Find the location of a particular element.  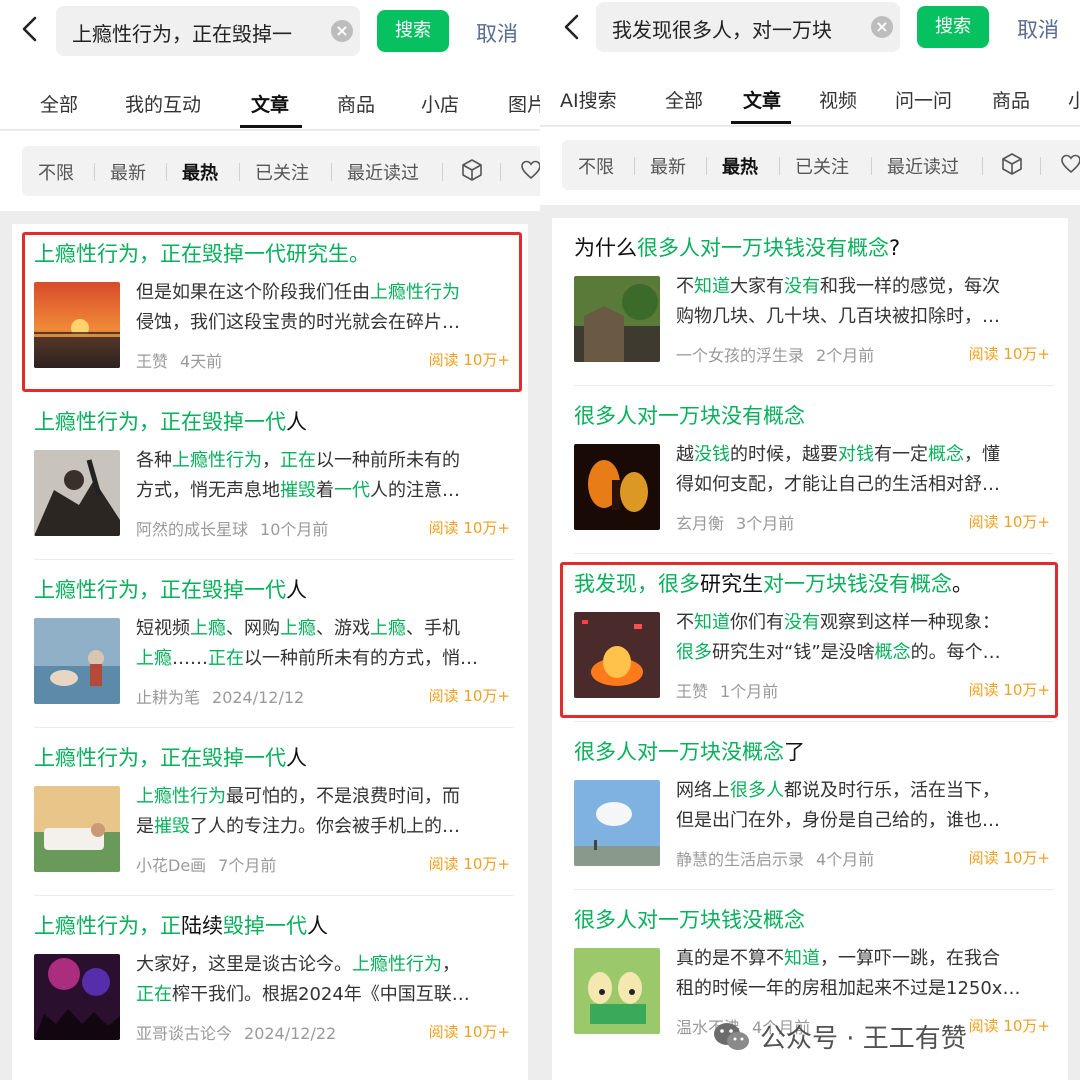

tab-ask: 问一问 is located at coordinates (923, 99).